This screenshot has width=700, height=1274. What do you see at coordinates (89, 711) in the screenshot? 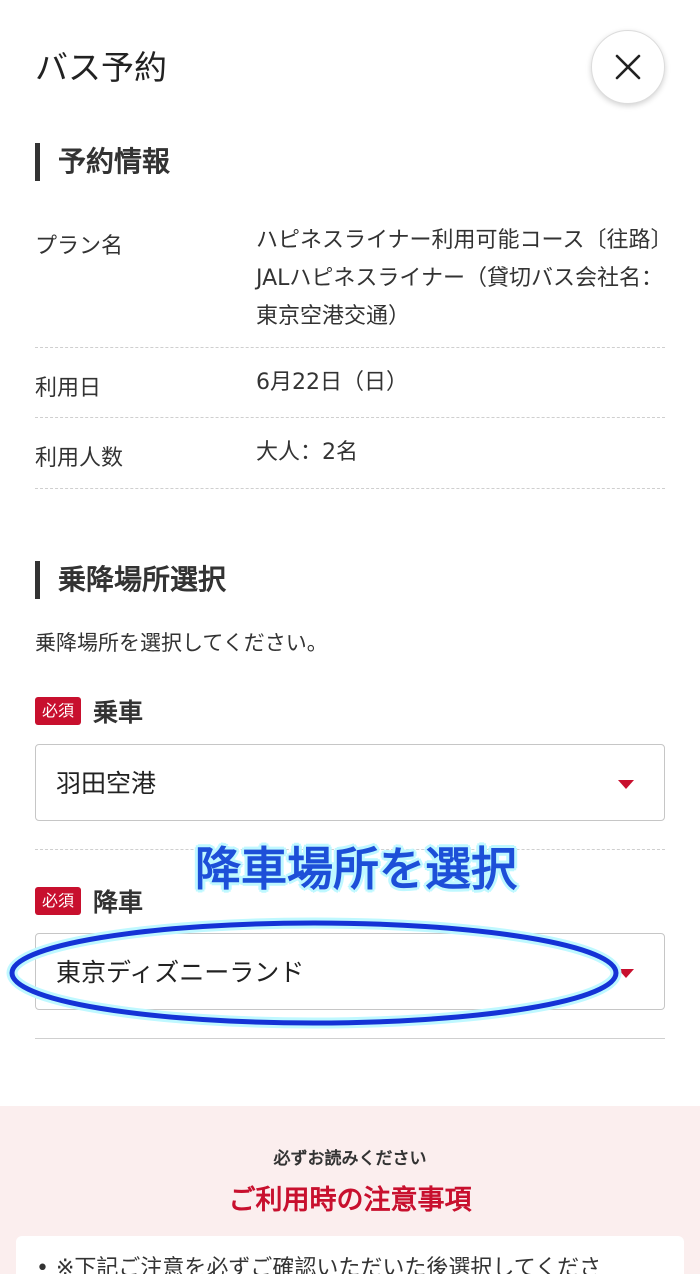
I see `boarding-label: 必須 乗車` at bounding box center [89, 711].